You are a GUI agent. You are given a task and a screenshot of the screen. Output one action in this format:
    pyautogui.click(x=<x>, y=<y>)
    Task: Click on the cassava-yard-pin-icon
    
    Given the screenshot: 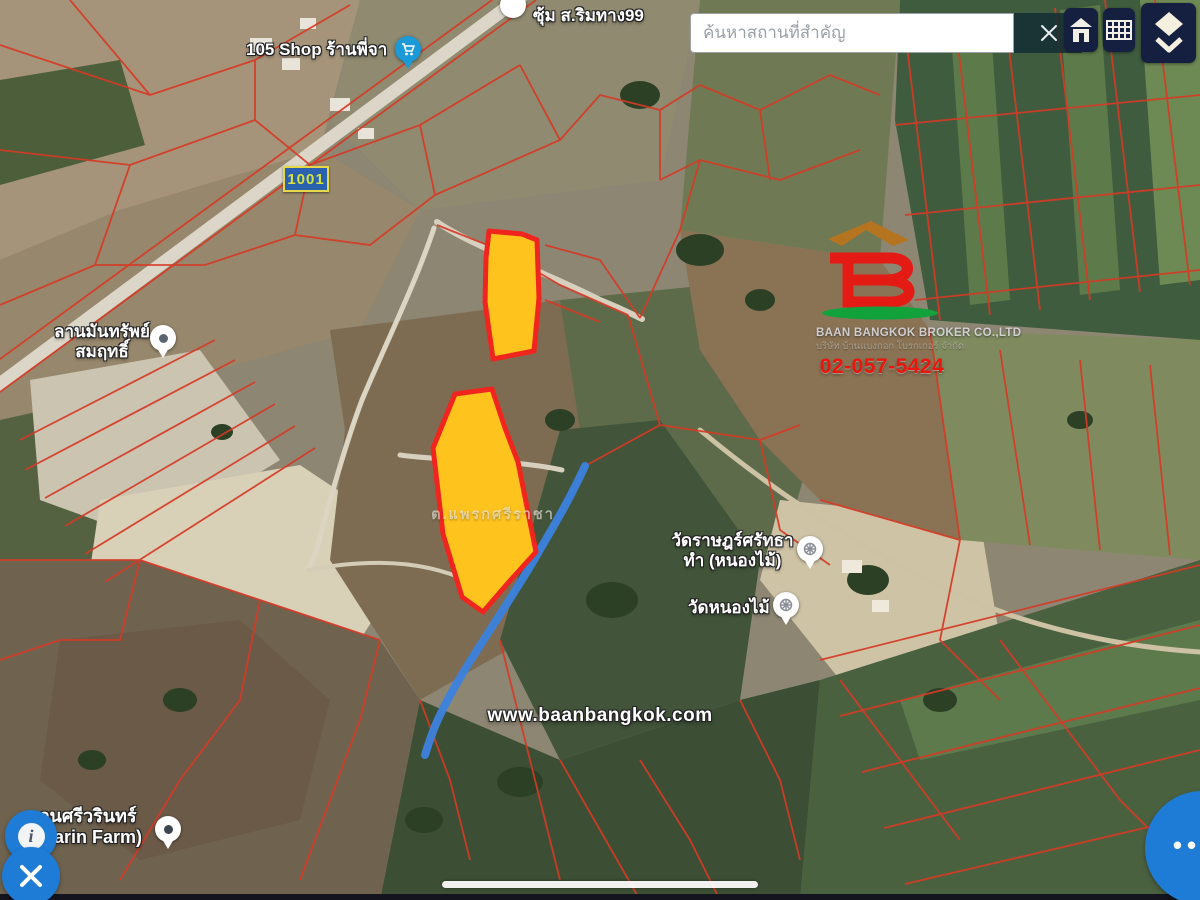 What is the action you would take?
    pyautogui.click(x=163, y=341)
    